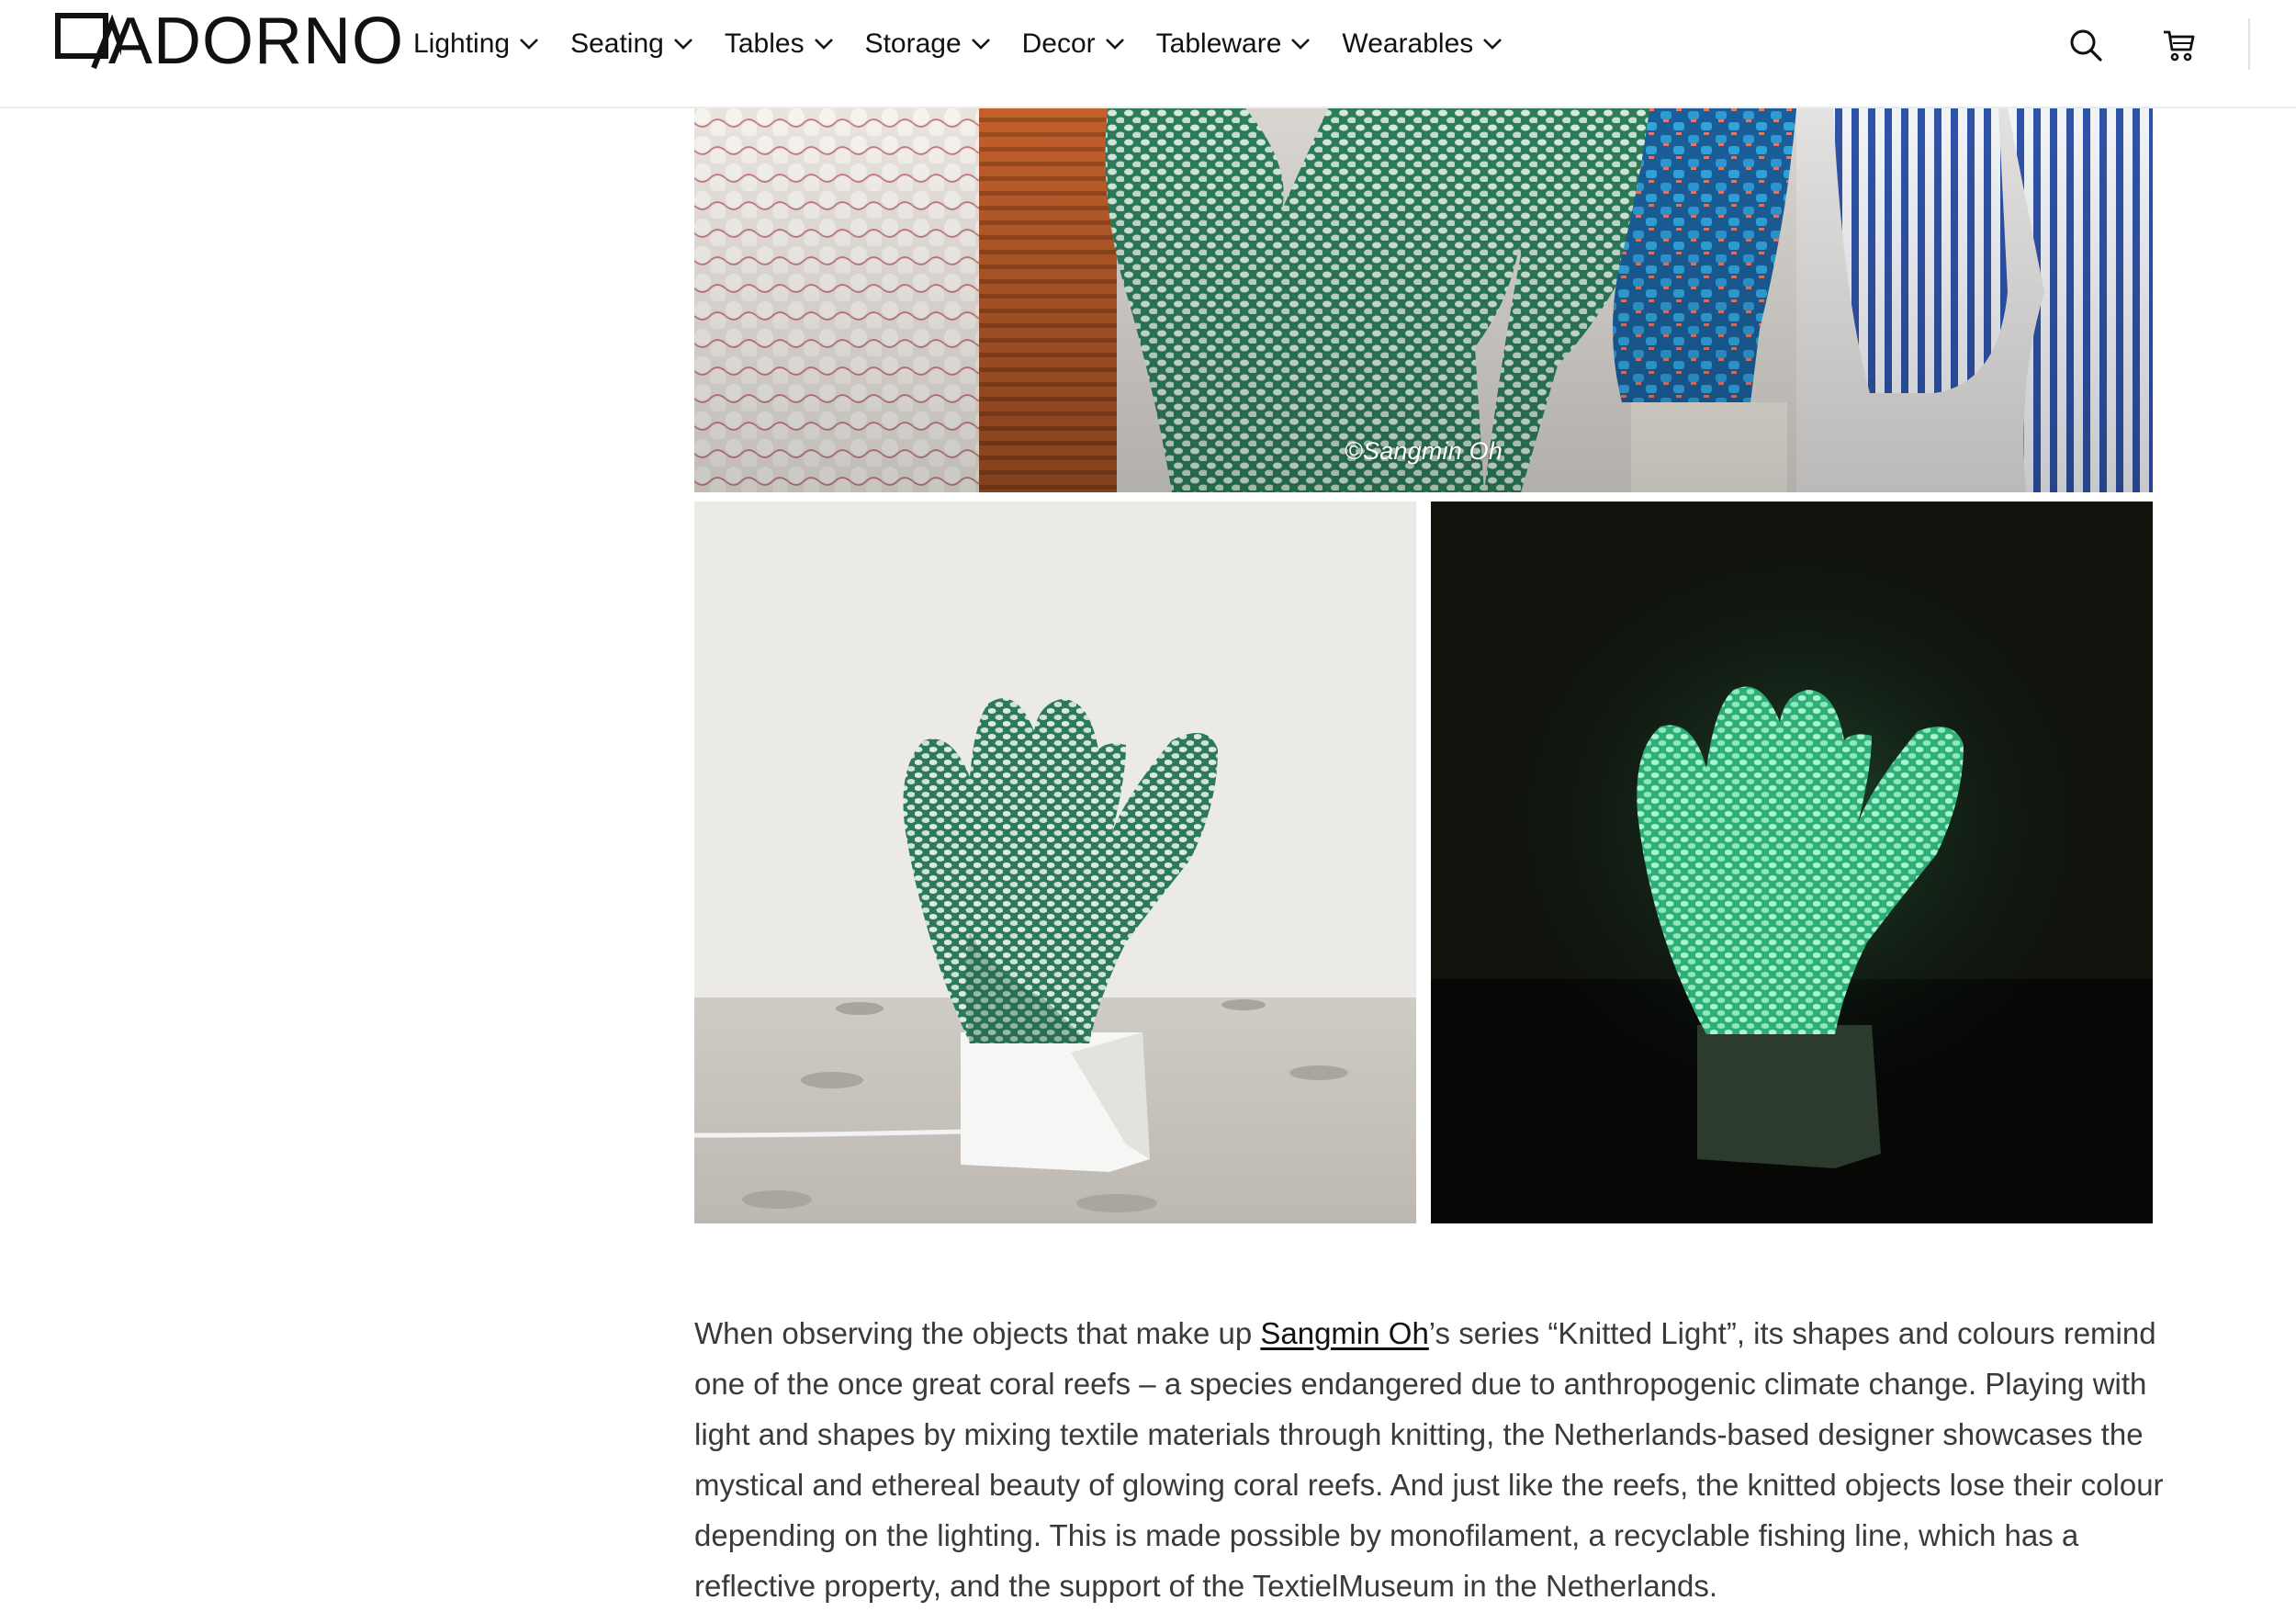  I want to click on nav-item-tableware: Tableware, so click(1233, 44).